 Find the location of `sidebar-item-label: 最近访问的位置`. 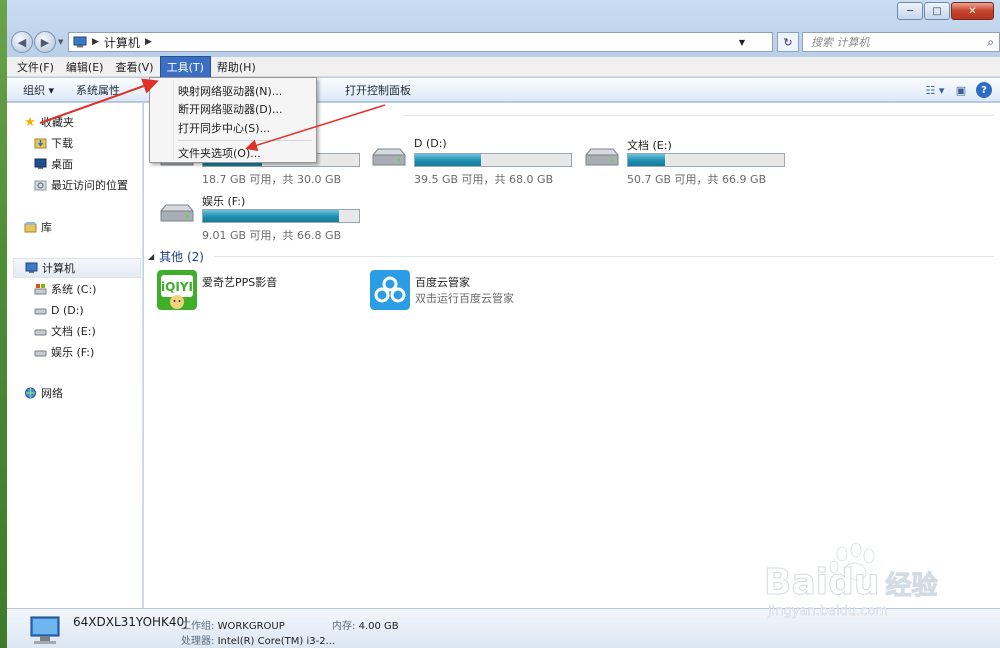

sidebar-item-label: 最近访问的位置 is located at coordinates (89, 185).